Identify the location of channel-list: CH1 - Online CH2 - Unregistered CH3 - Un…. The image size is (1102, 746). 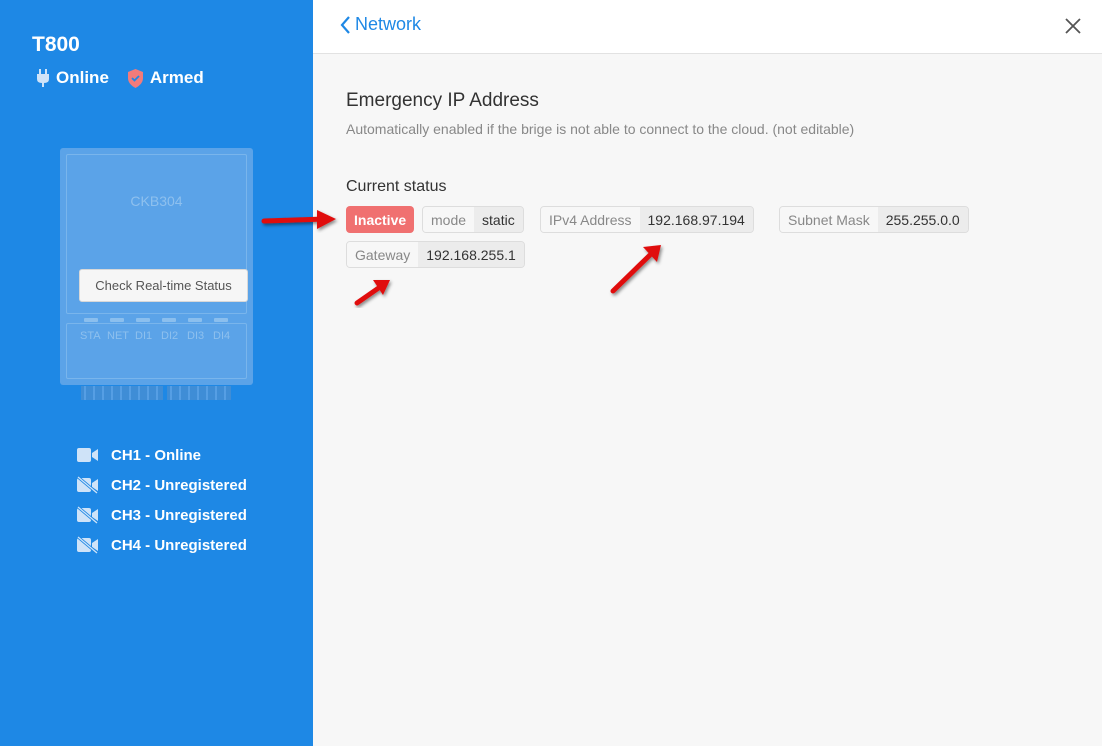
(162, 500).